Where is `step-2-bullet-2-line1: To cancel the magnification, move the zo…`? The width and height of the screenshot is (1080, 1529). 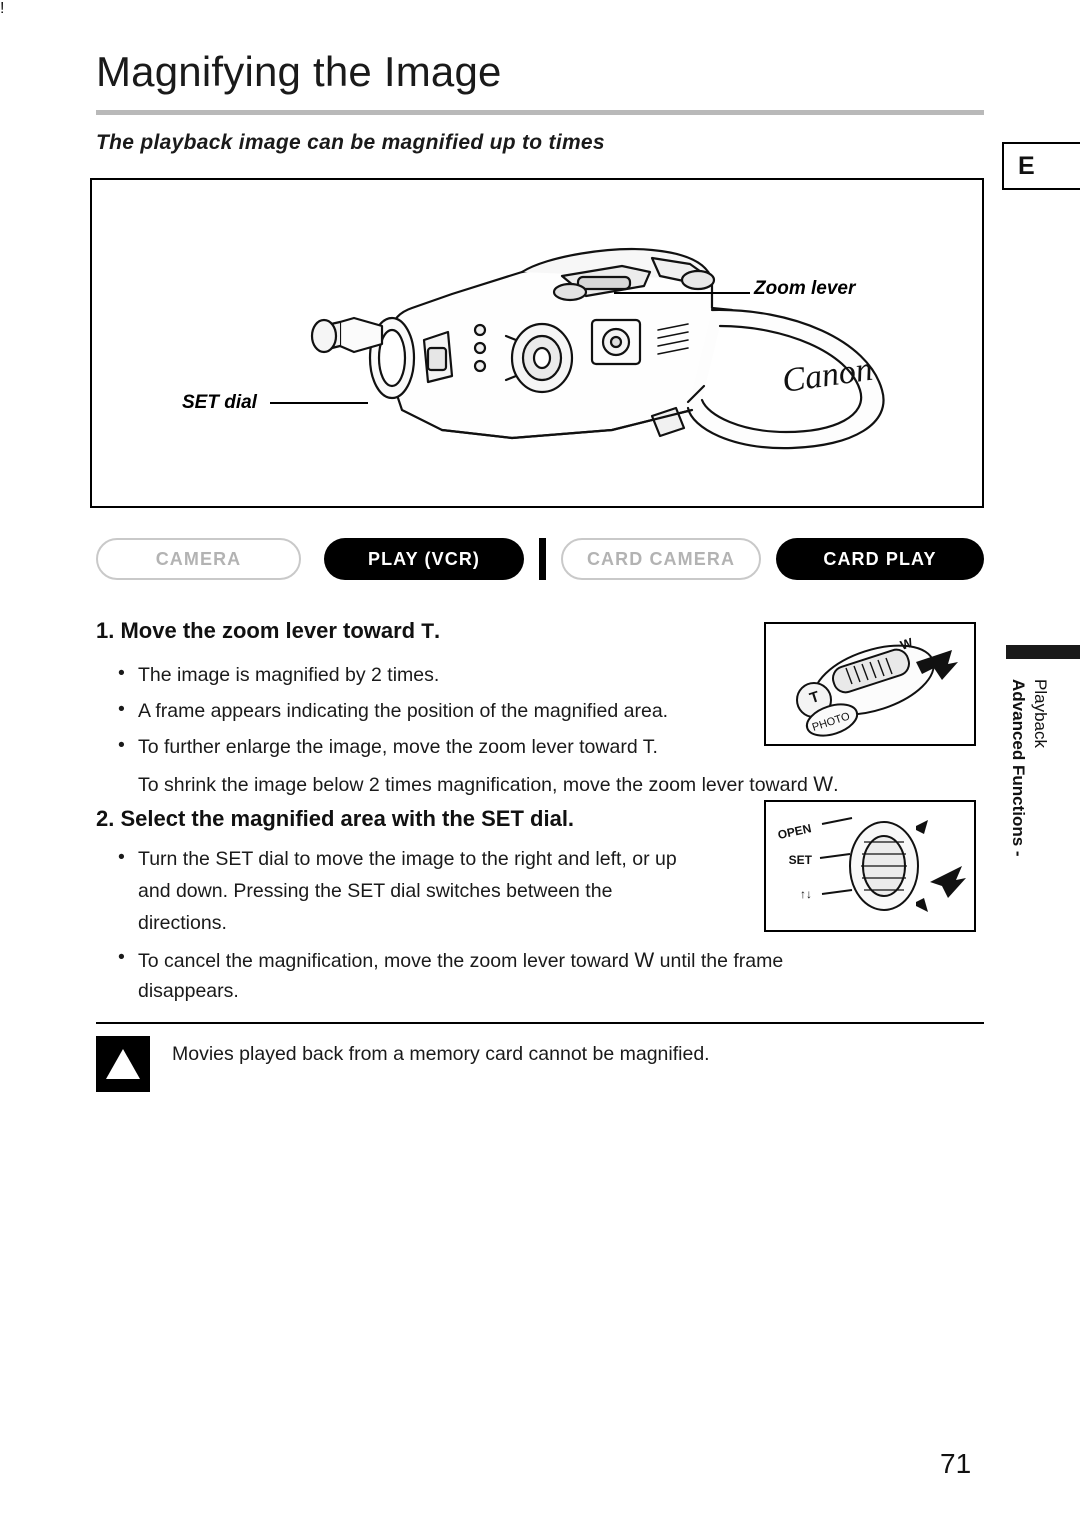
step-2-bullet-2-line1: To cancel the magnification, move the zo… is located at coordinates (538, 961).